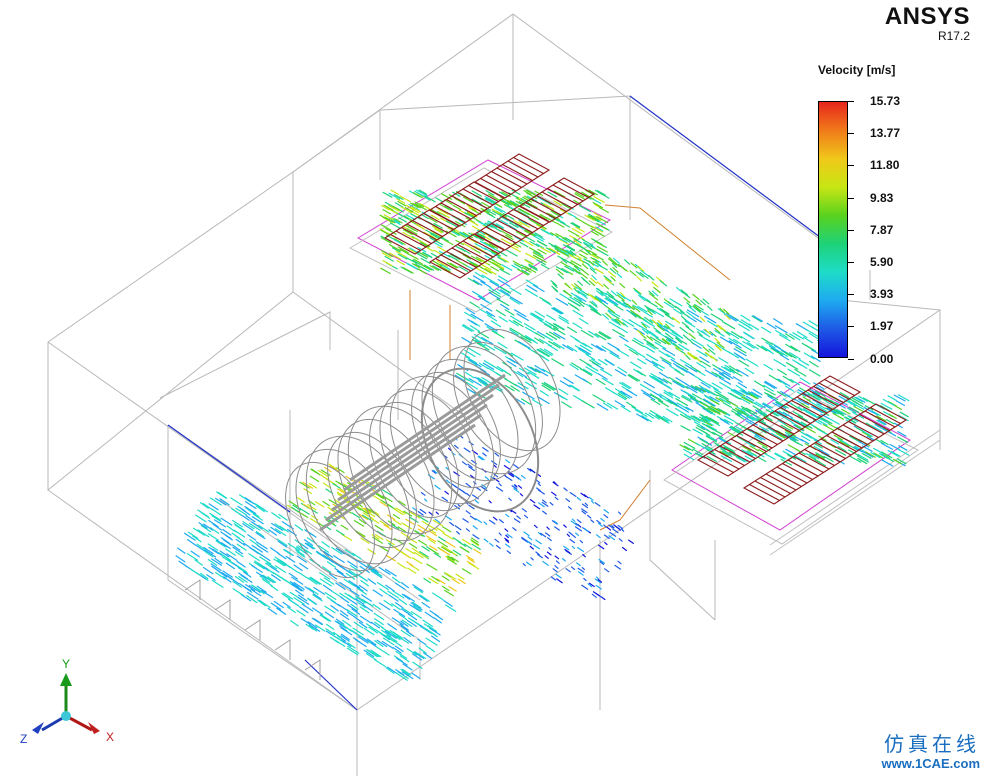 The width and height of the screenshot is (982, 776). What do you see at coordinates (67, 701) in the screenshot?
I see `axis-triad: Y X Z` at bounding box center [67, 701].